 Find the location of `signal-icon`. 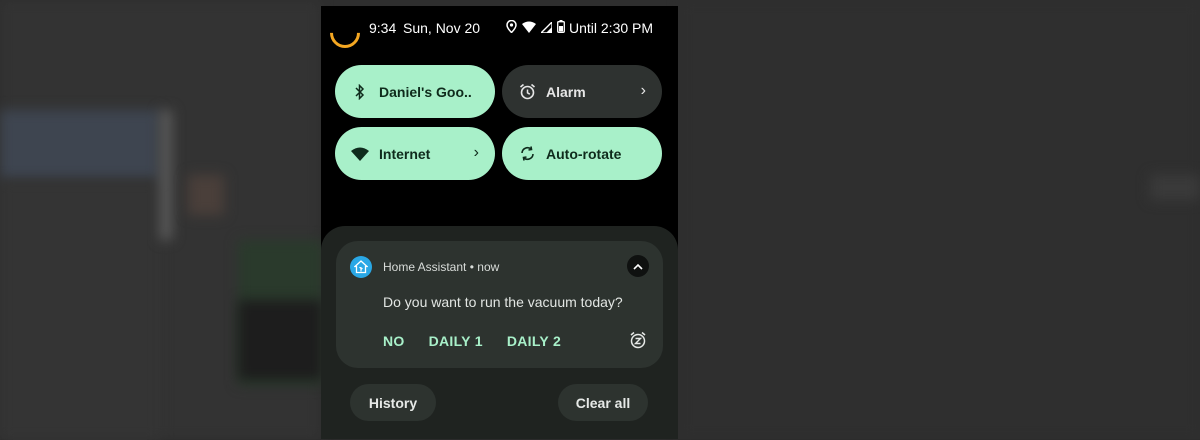

signal-icon is located at coordinates (546, 28).